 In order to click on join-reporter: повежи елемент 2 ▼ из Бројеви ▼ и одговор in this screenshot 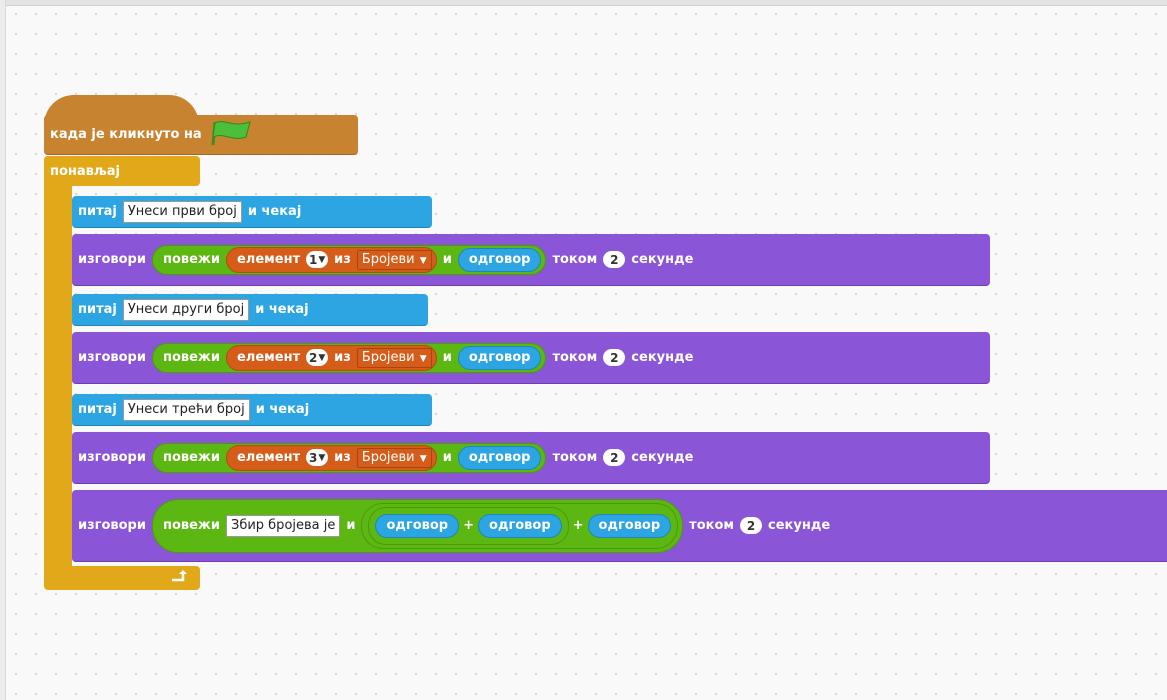, I will do `click(349, 357)`.